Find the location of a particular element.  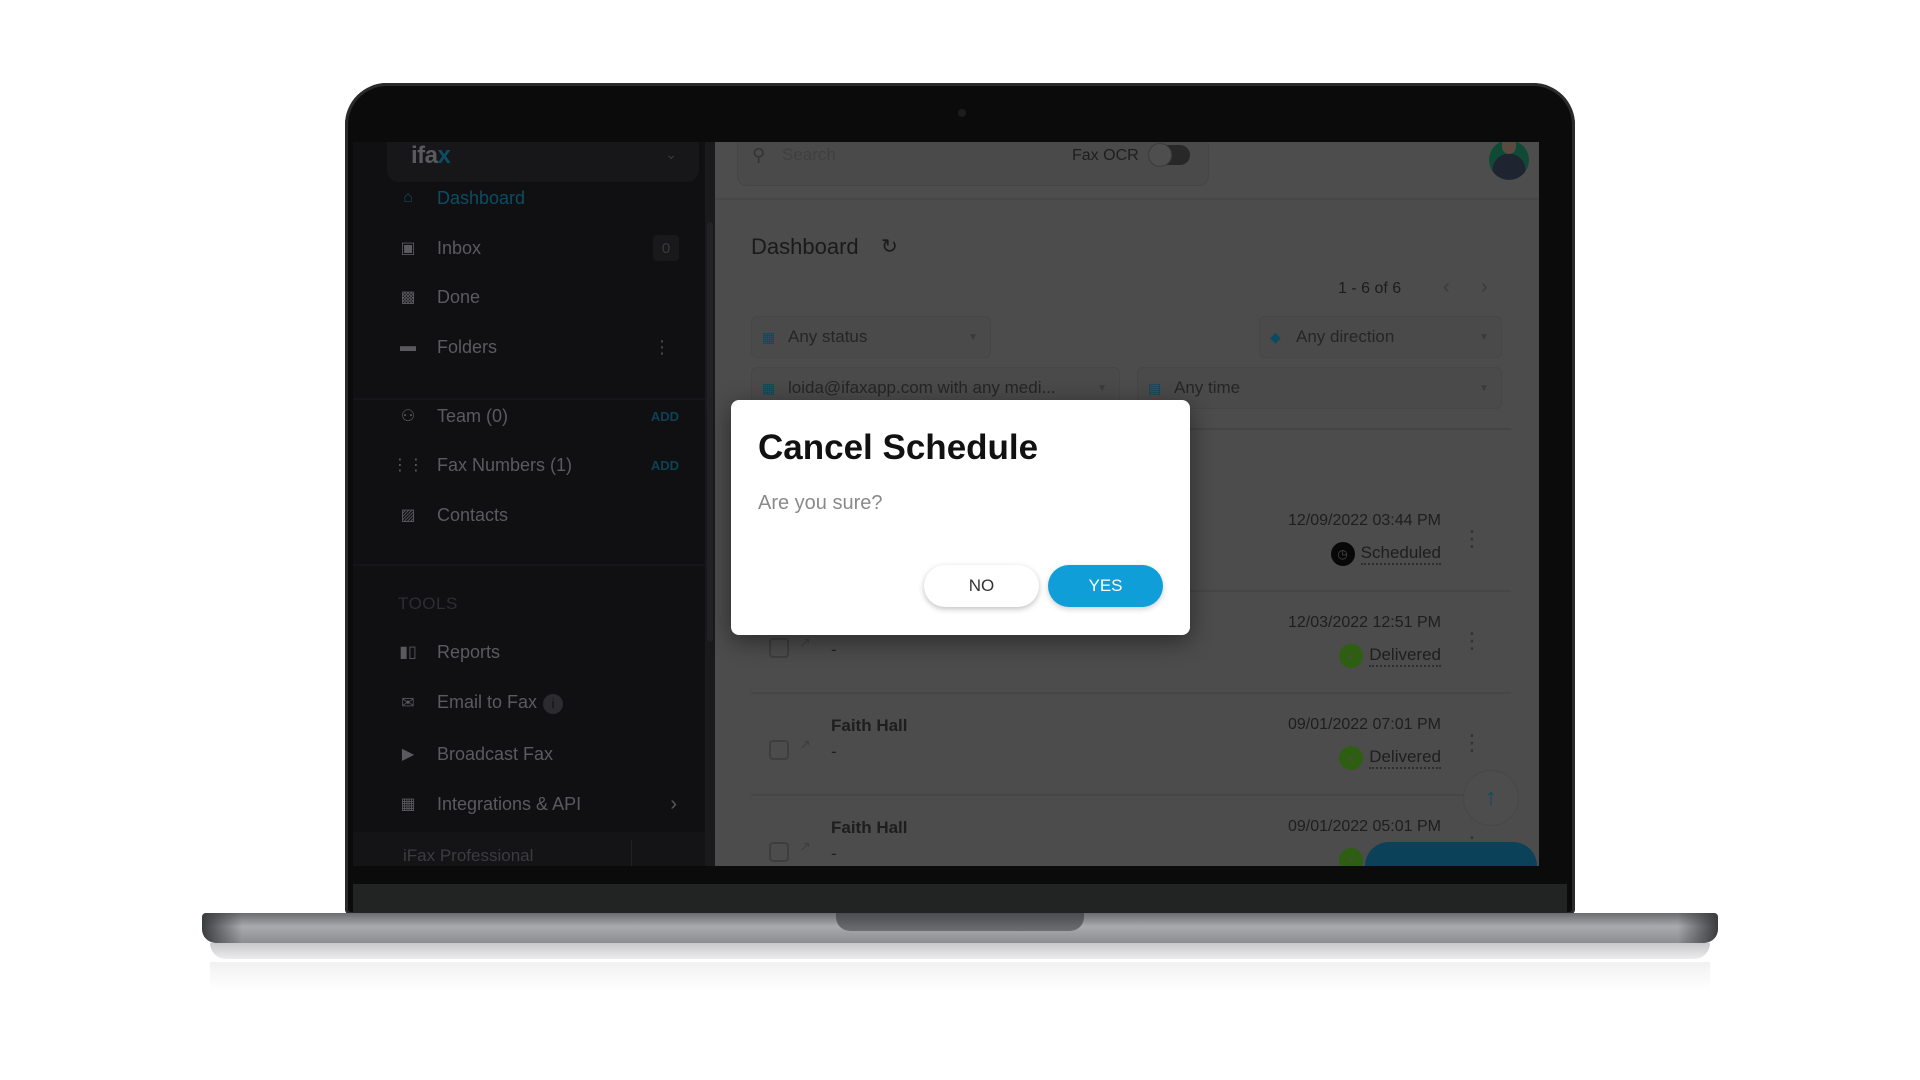

calendar-icon: ▤ is located at coordinates (1155, 387).